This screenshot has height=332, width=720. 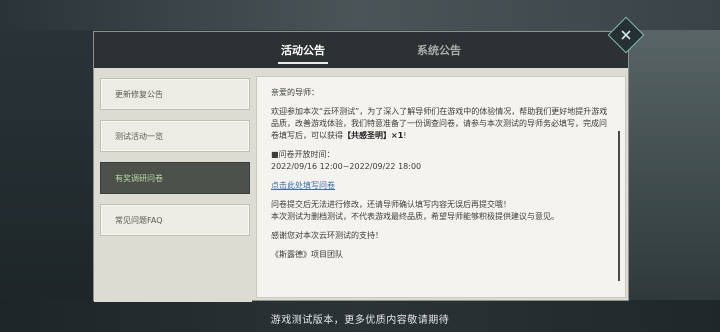 I want to click on tab-activity-announcement: 活动公告, so click(x=303, y=50).